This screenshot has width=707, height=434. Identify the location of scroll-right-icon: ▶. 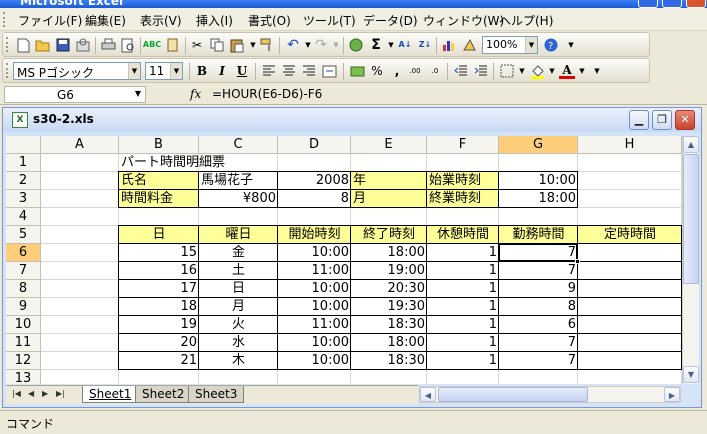
(672, 394).